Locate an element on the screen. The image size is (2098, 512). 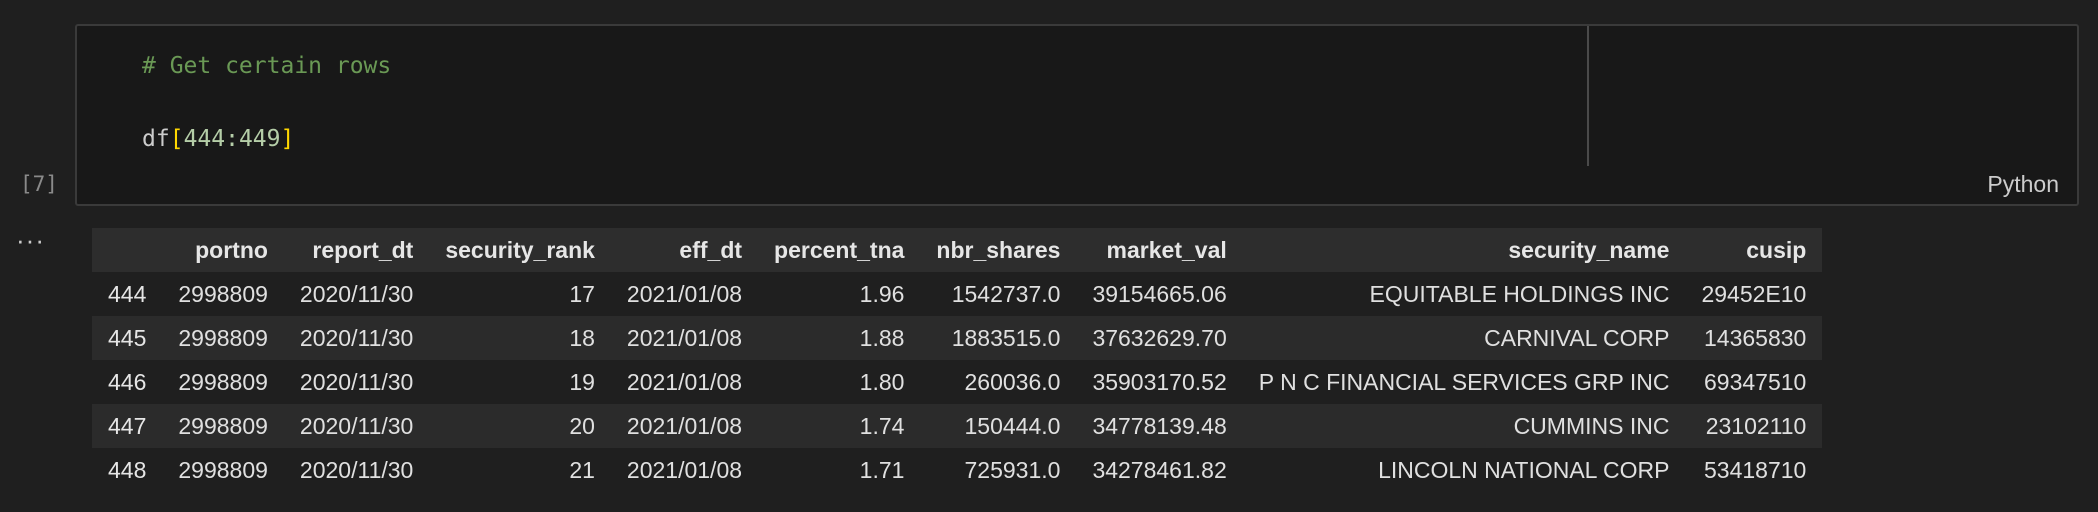
cell-cusip: 23102110 is located at coordinates (1756, 425).